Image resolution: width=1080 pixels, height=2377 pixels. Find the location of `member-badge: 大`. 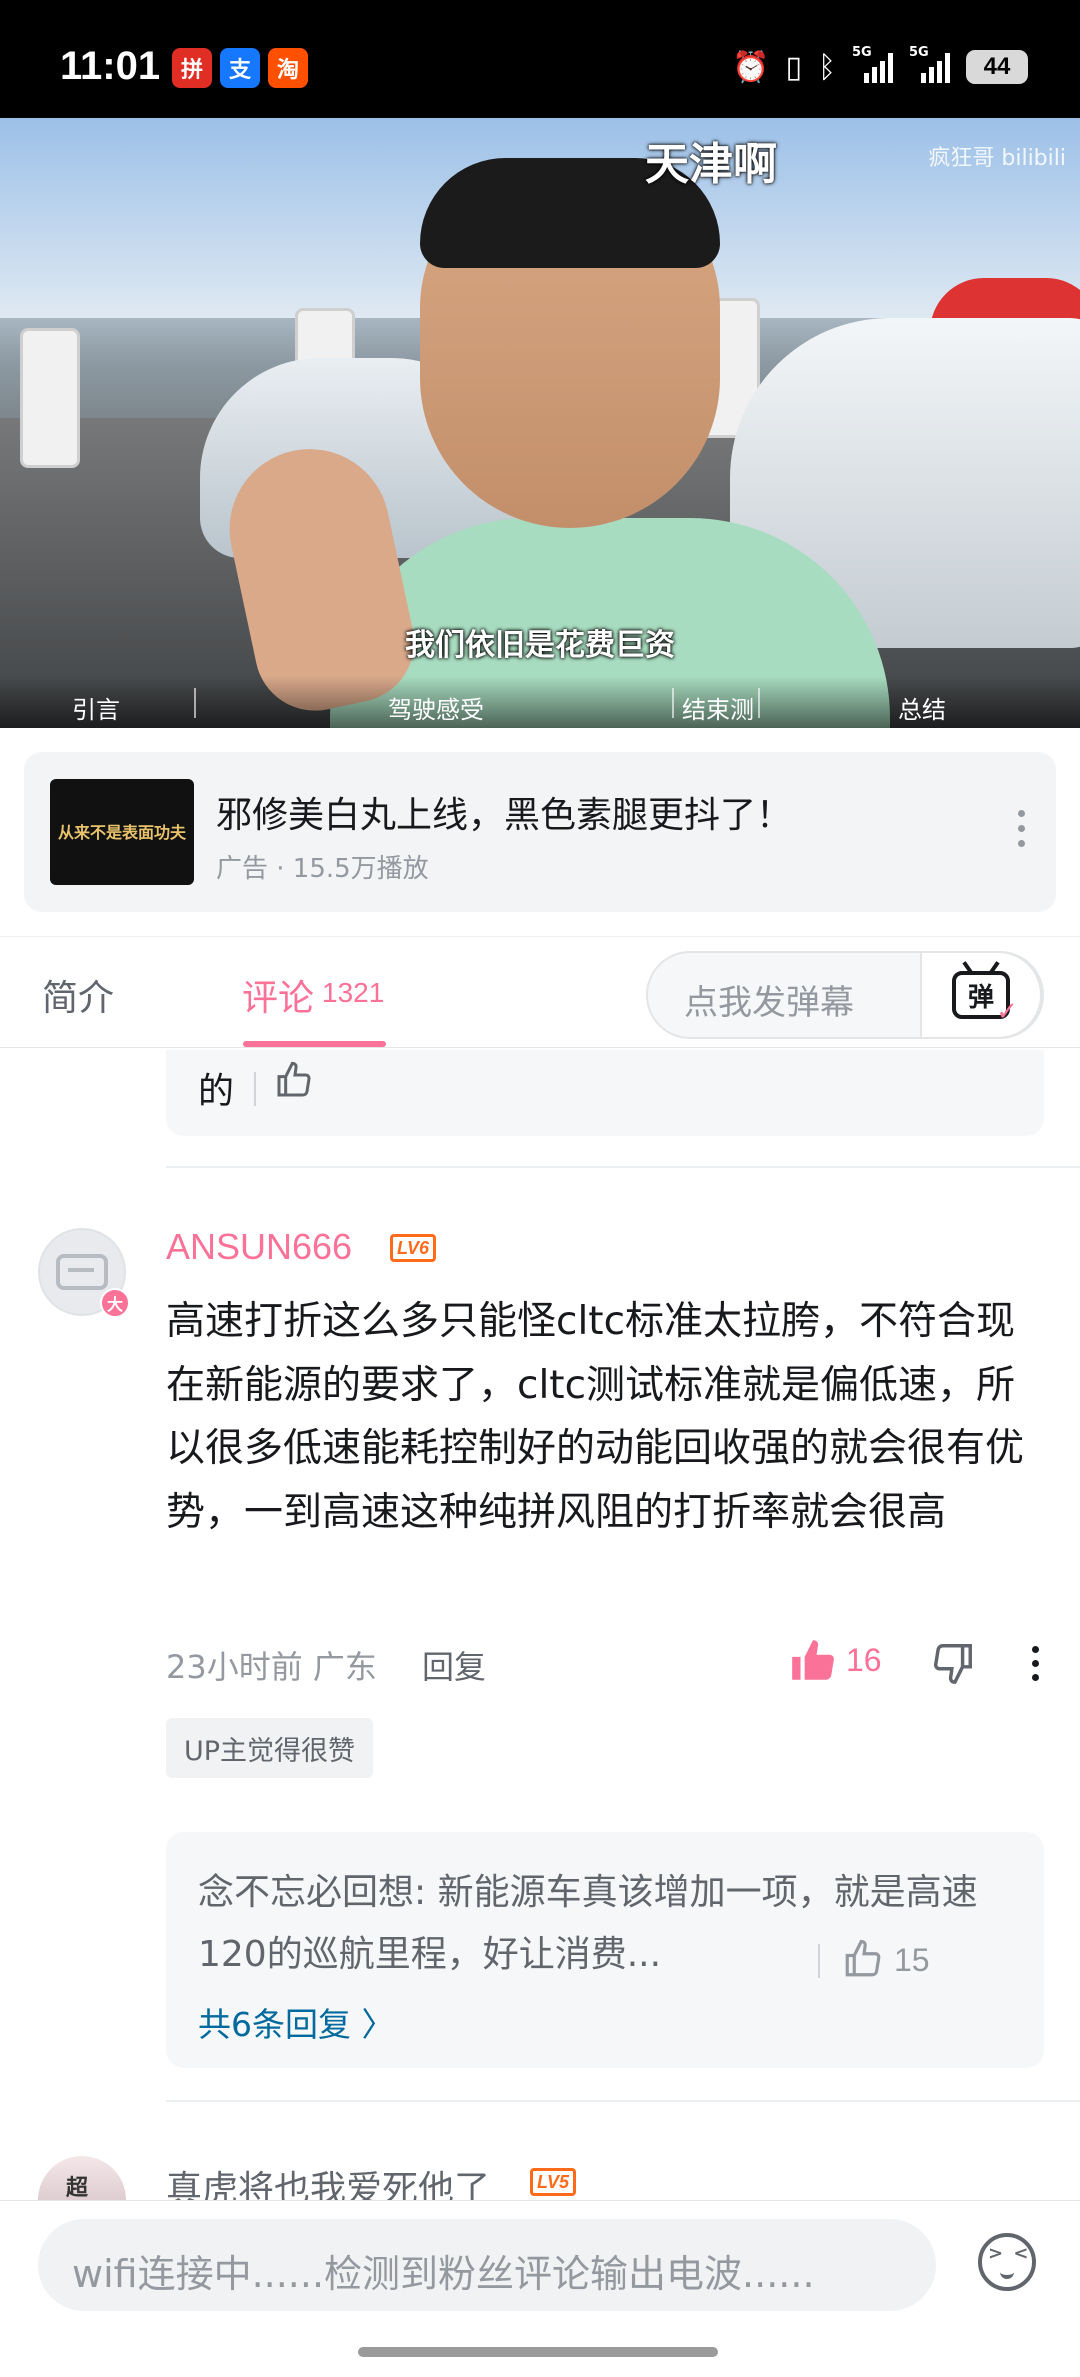

member-badge: 大 is located at coordinates (115, 1303).